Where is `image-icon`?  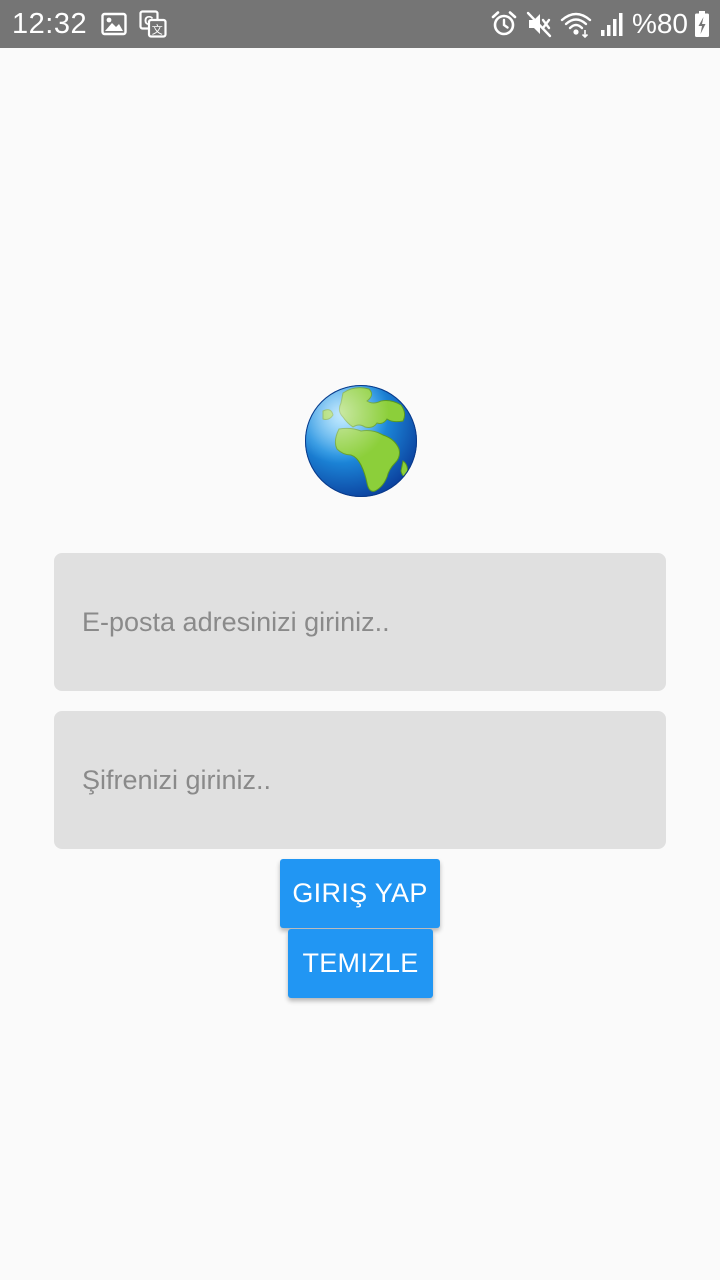 image-icon is located at coordinates (114, 24).